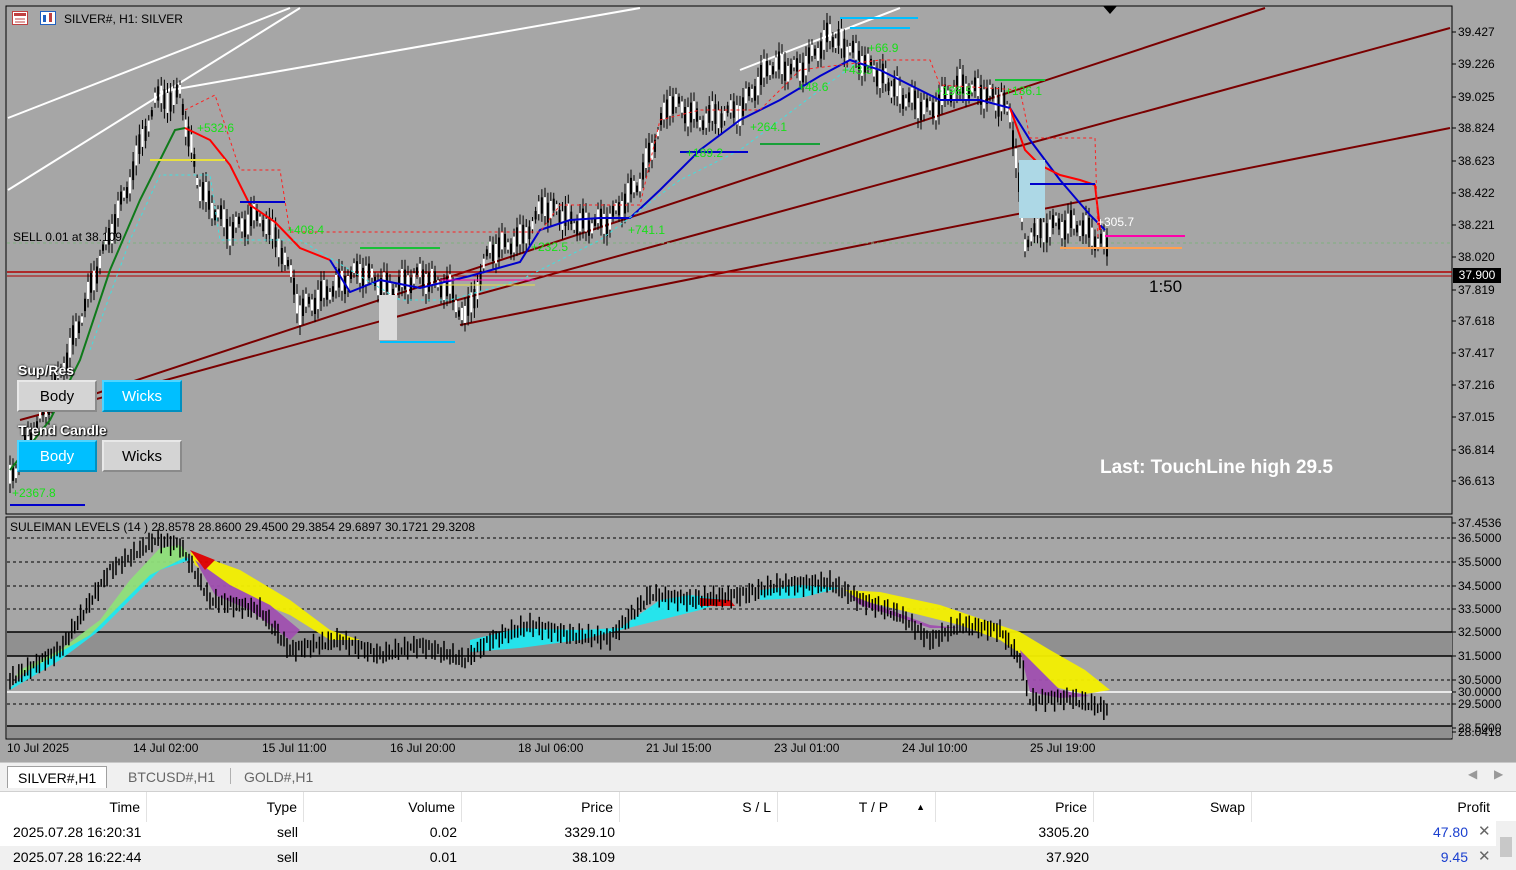  Describe the element at coordinates (1476, 353) in the screenshot. I see `price-tick-label: 37.417` at that location.